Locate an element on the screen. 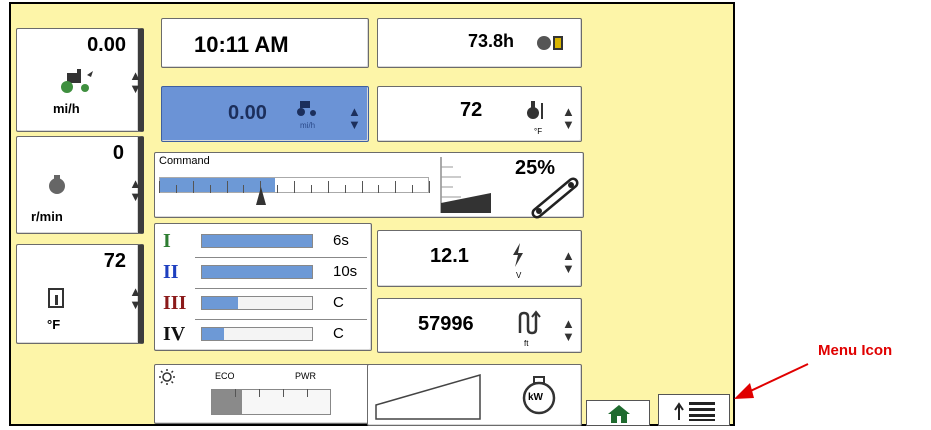 This screenshot has height=430, width=931. home-button is located at coordinates (618, 413).